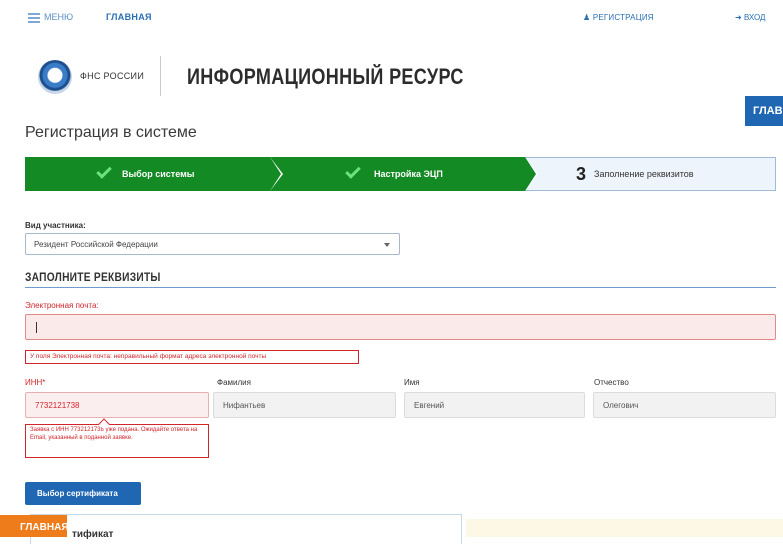 This screenshot has width=783, height=544. What do you see at coordinates (754, 17) in the screenshot?
I see `login-label: ВХОД` at bounding box center [754, 17].